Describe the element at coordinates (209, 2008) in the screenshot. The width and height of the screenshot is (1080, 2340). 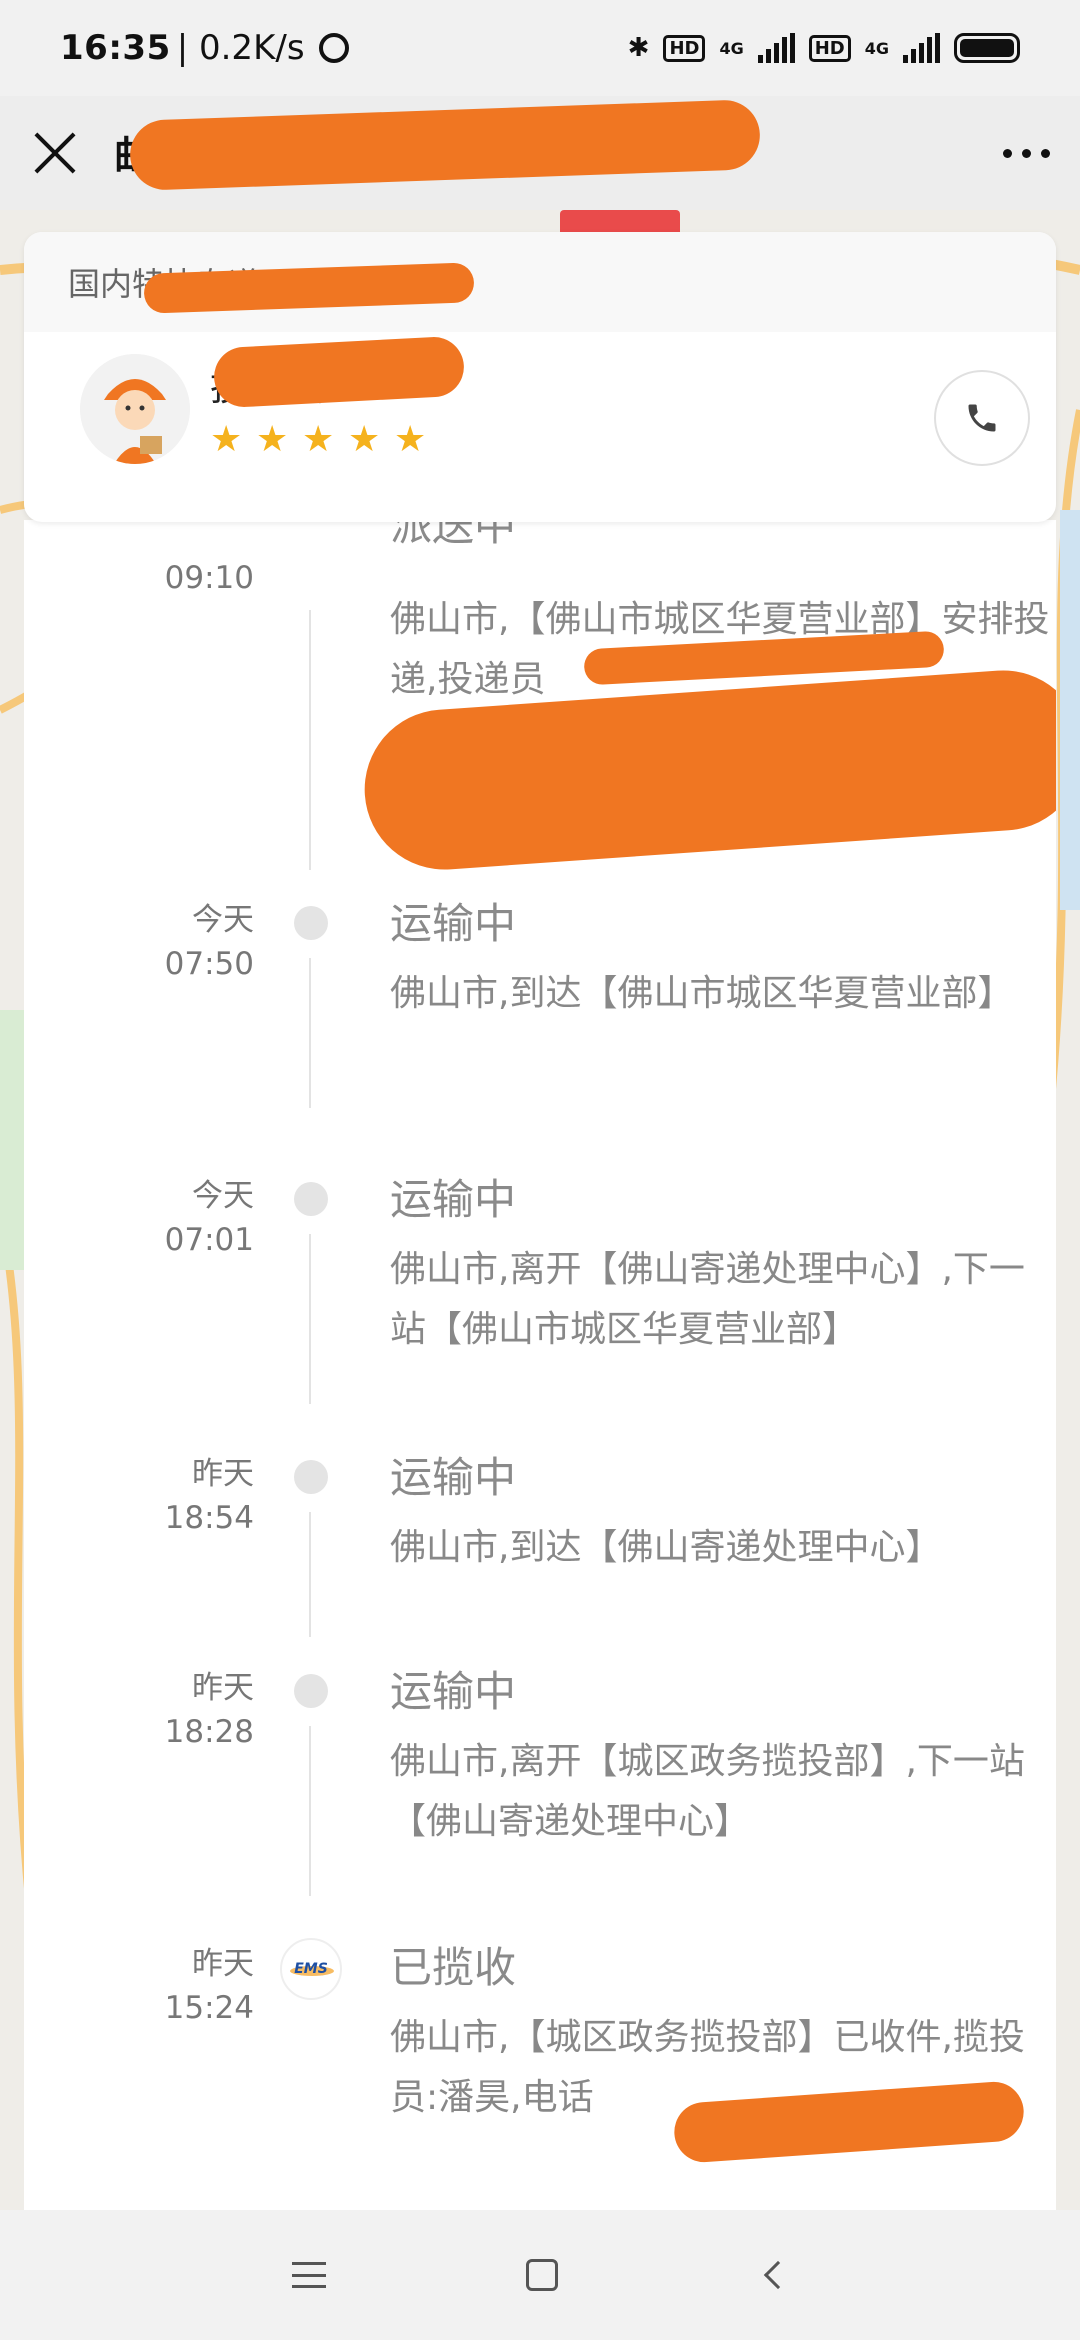
I see `timeline-time: 15:24` at that location.